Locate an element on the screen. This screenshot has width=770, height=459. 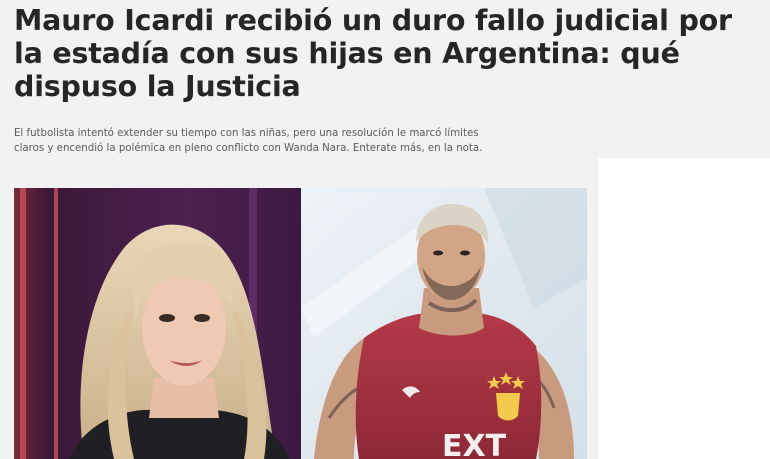
side-blank-area is located at coordinates (684, 308).